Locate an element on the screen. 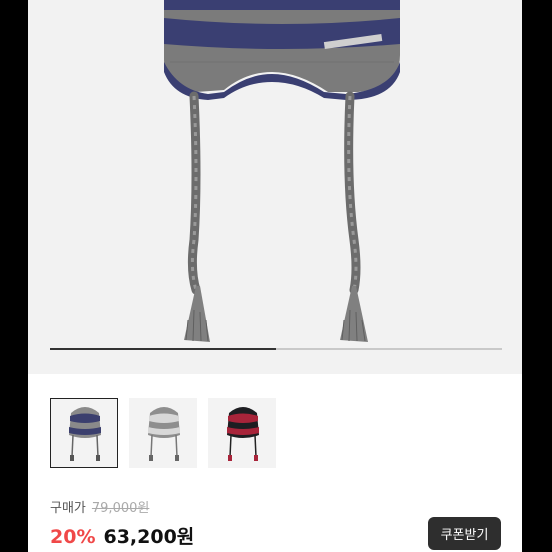 This screenshot has width=552, height=552. gallery-progress-track is located at coordinates (276, 349).